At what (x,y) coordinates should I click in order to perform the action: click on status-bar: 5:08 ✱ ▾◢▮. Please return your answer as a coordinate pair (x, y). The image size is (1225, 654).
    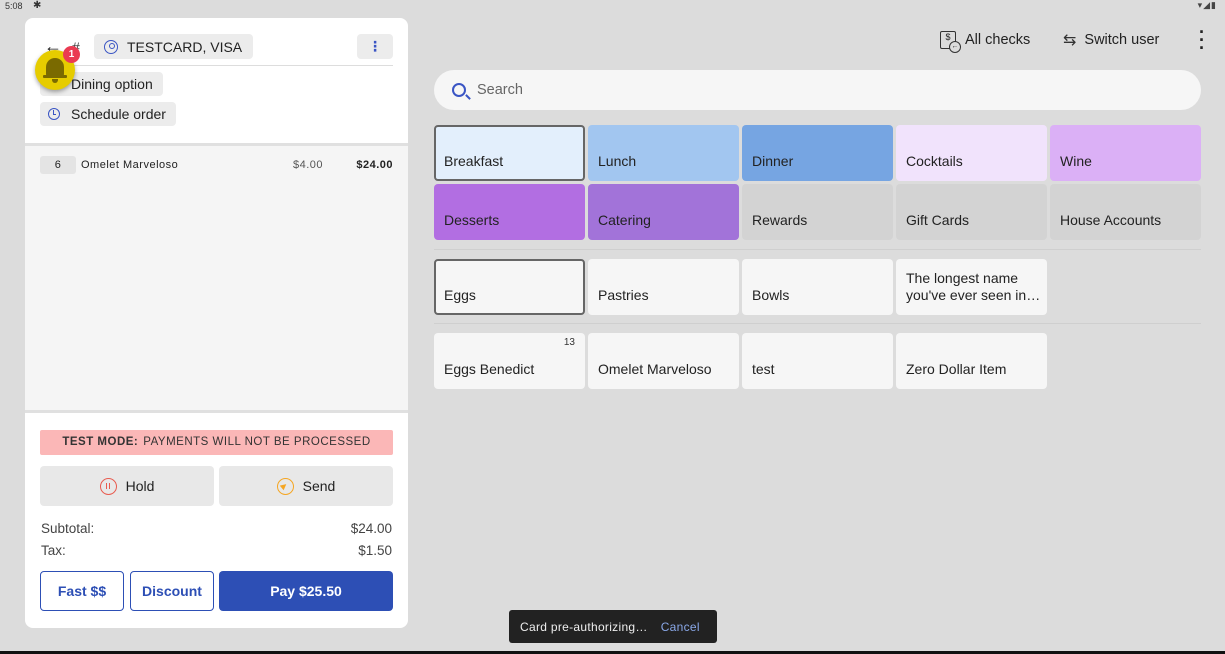
    Looking at the image, I should click on (612, 6).